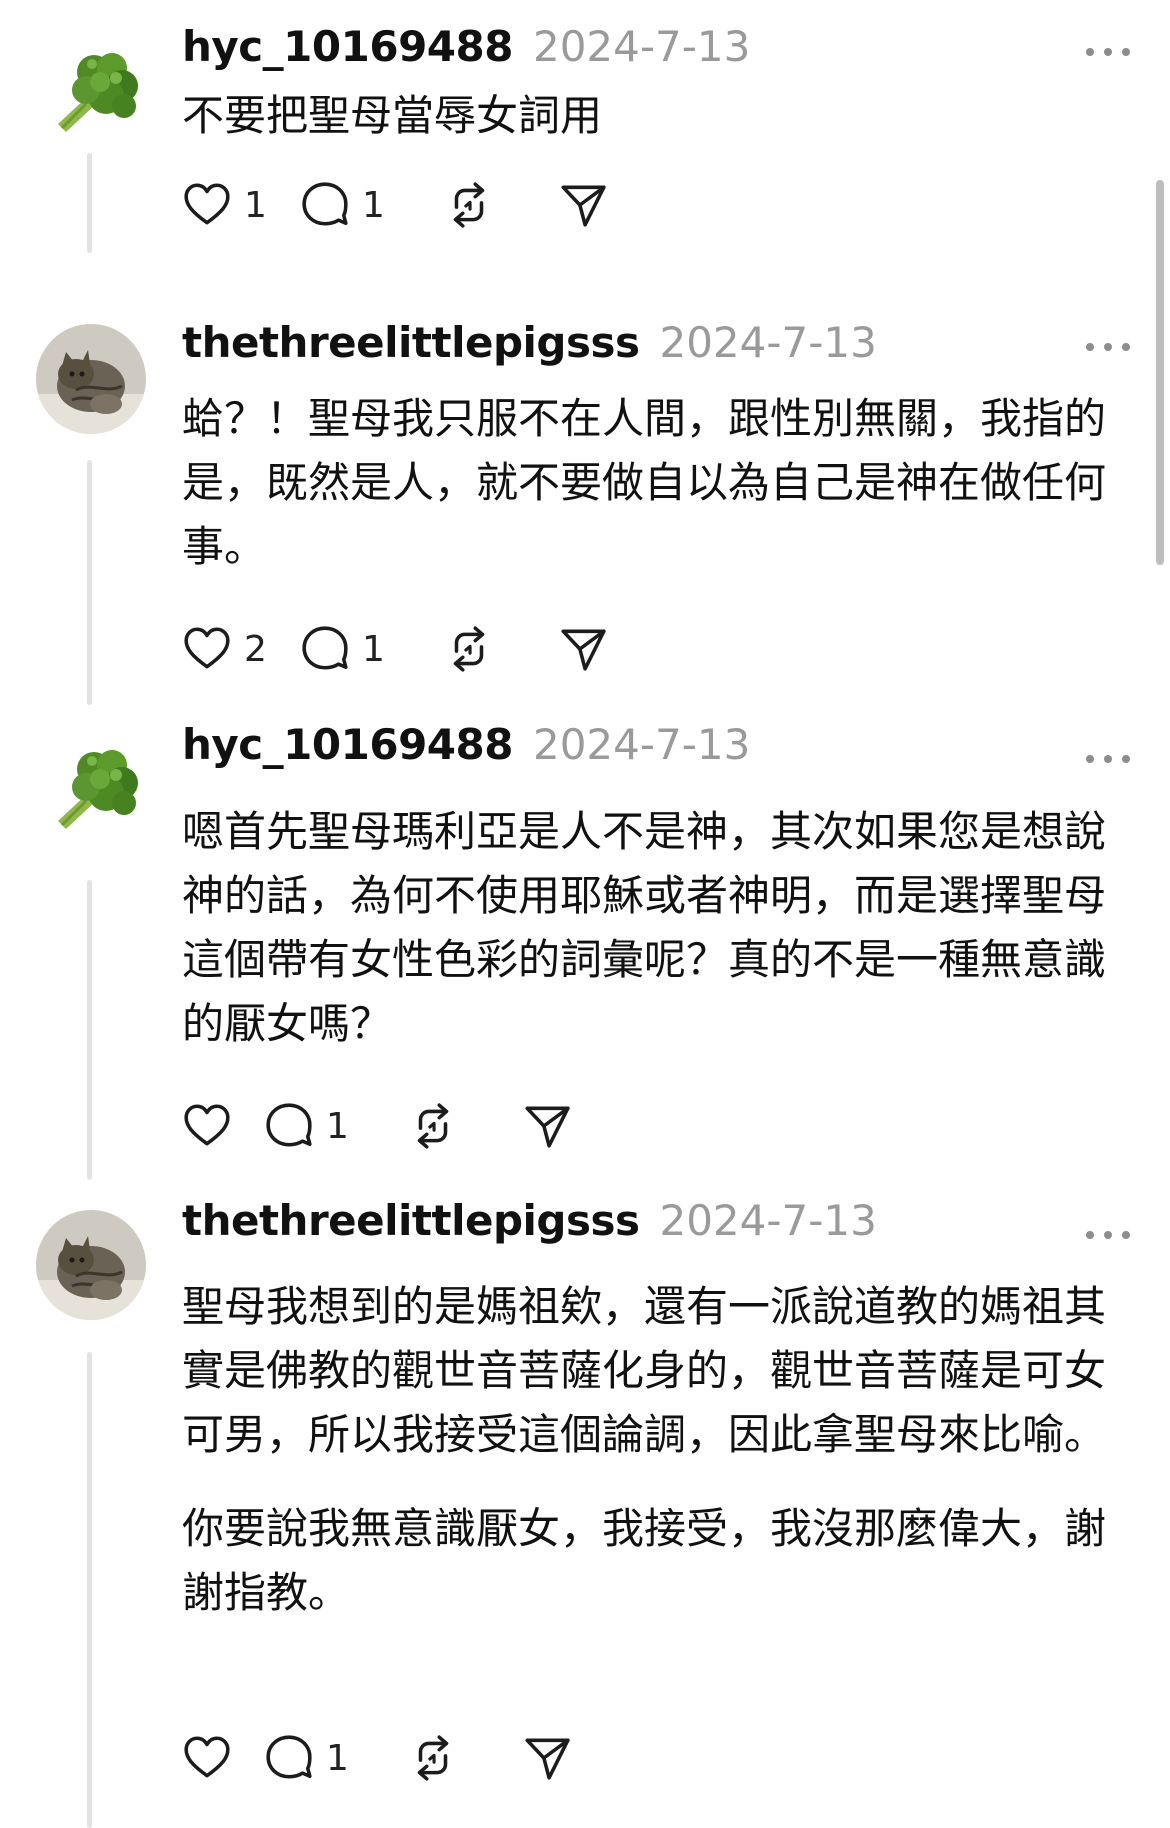  I want to click on like-count: 1, so click(255, 205).